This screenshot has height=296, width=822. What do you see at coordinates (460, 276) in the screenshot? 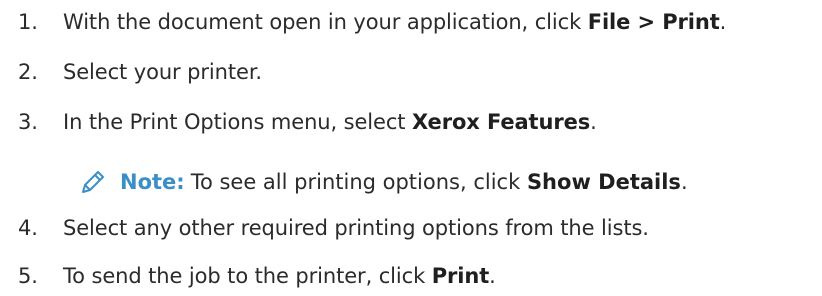
I see `print-command: Print` at bounding box center [460, 276].